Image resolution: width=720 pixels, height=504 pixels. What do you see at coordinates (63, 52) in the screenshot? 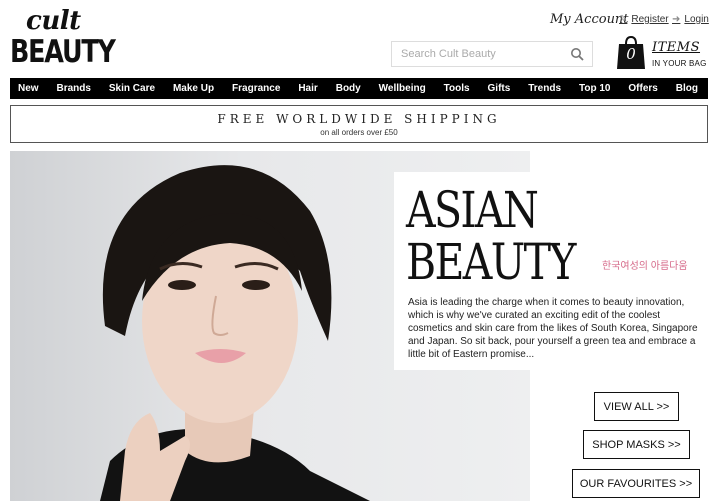
I see `logo-beauty-text: BEAUTY` at bounding box center [63, 52].